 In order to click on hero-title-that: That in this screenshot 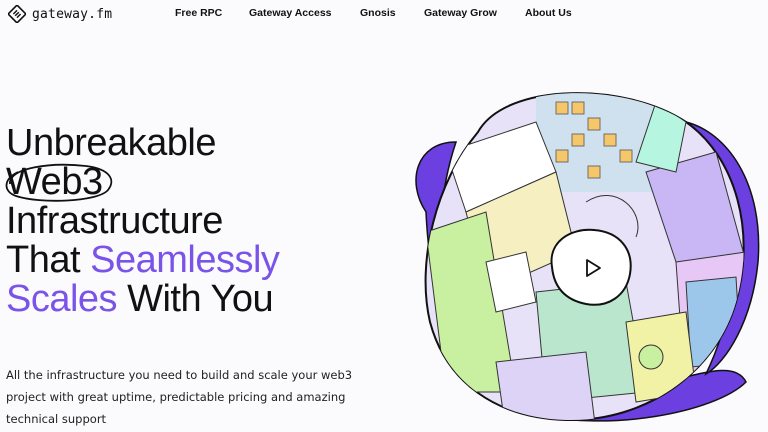, I will do `click(48, 260)`.